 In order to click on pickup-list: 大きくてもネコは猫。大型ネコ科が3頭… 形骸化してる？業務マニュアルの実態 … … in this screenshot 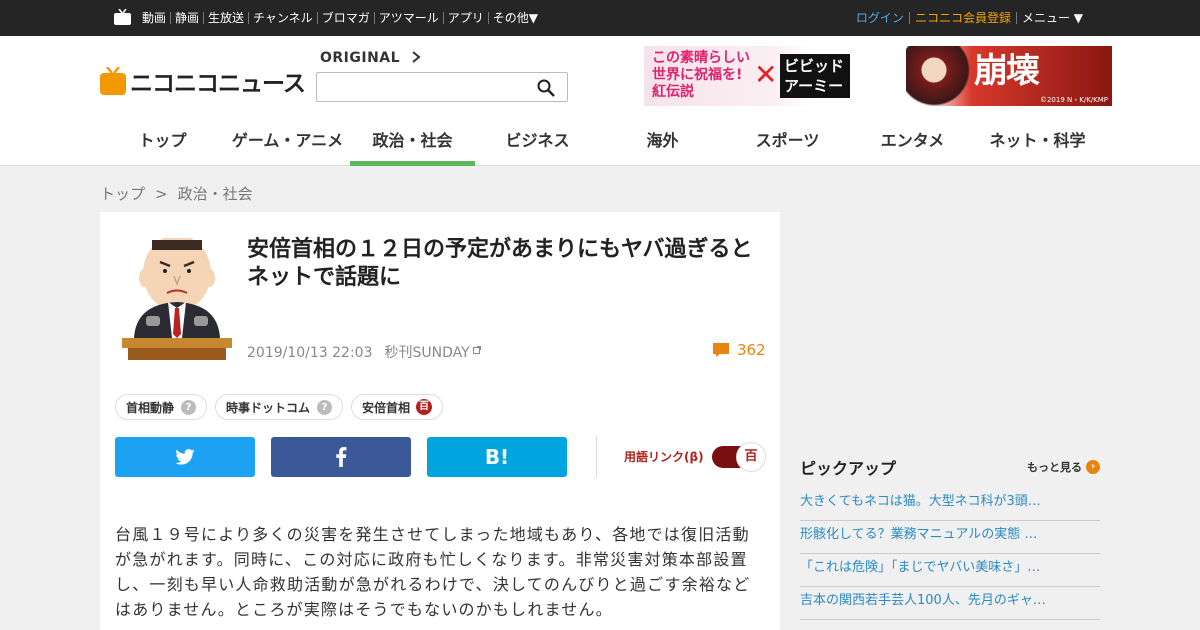, I will do `click(950, 554)`.